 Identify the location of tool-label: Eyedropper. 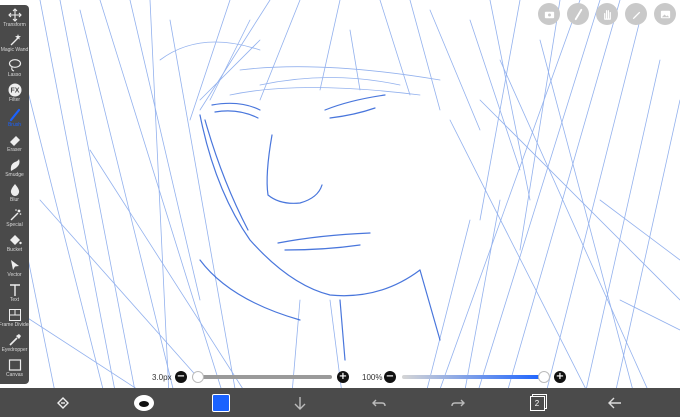
(14, 350).